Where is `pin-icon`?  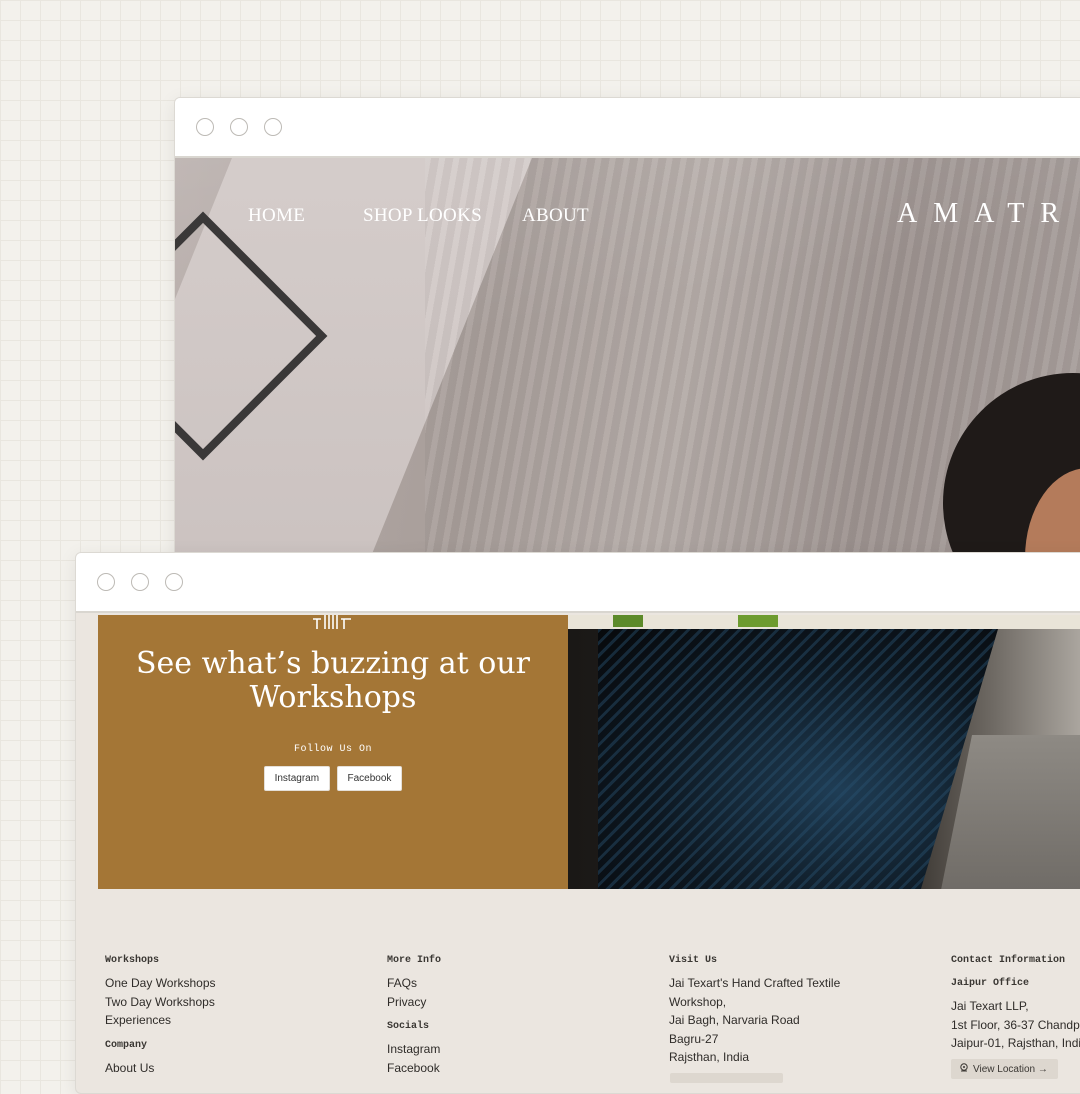 pin-icon is located at coordinates (964, 1066).